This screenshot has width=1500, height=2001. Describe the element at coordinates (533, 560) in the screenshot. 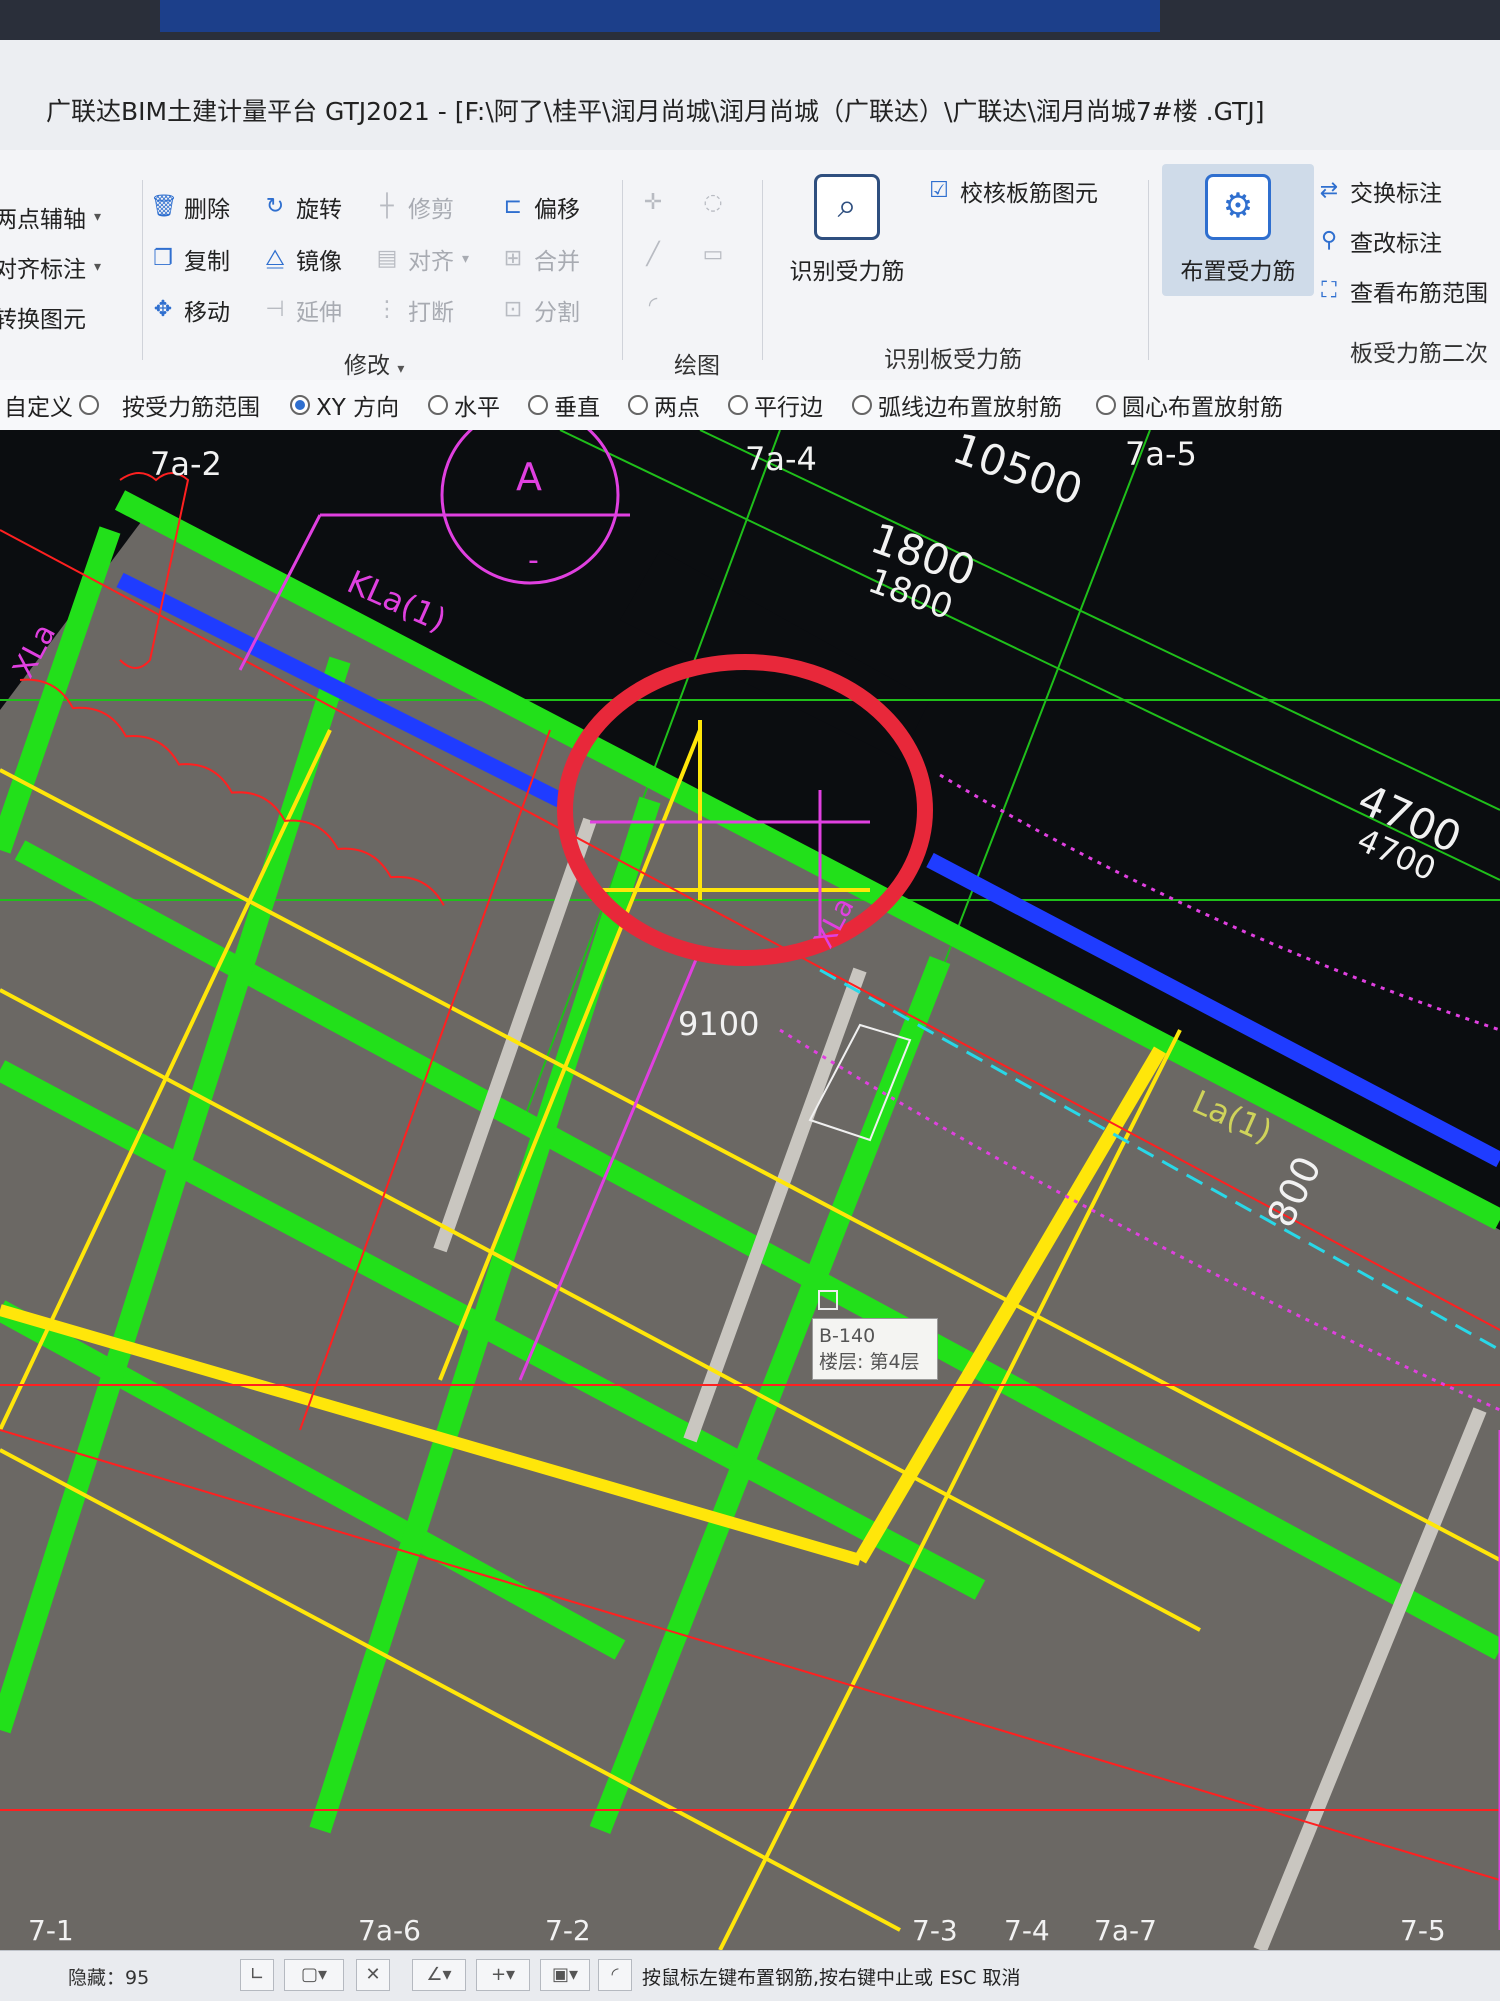

I see `grid-bubble-sub: -` at that location.